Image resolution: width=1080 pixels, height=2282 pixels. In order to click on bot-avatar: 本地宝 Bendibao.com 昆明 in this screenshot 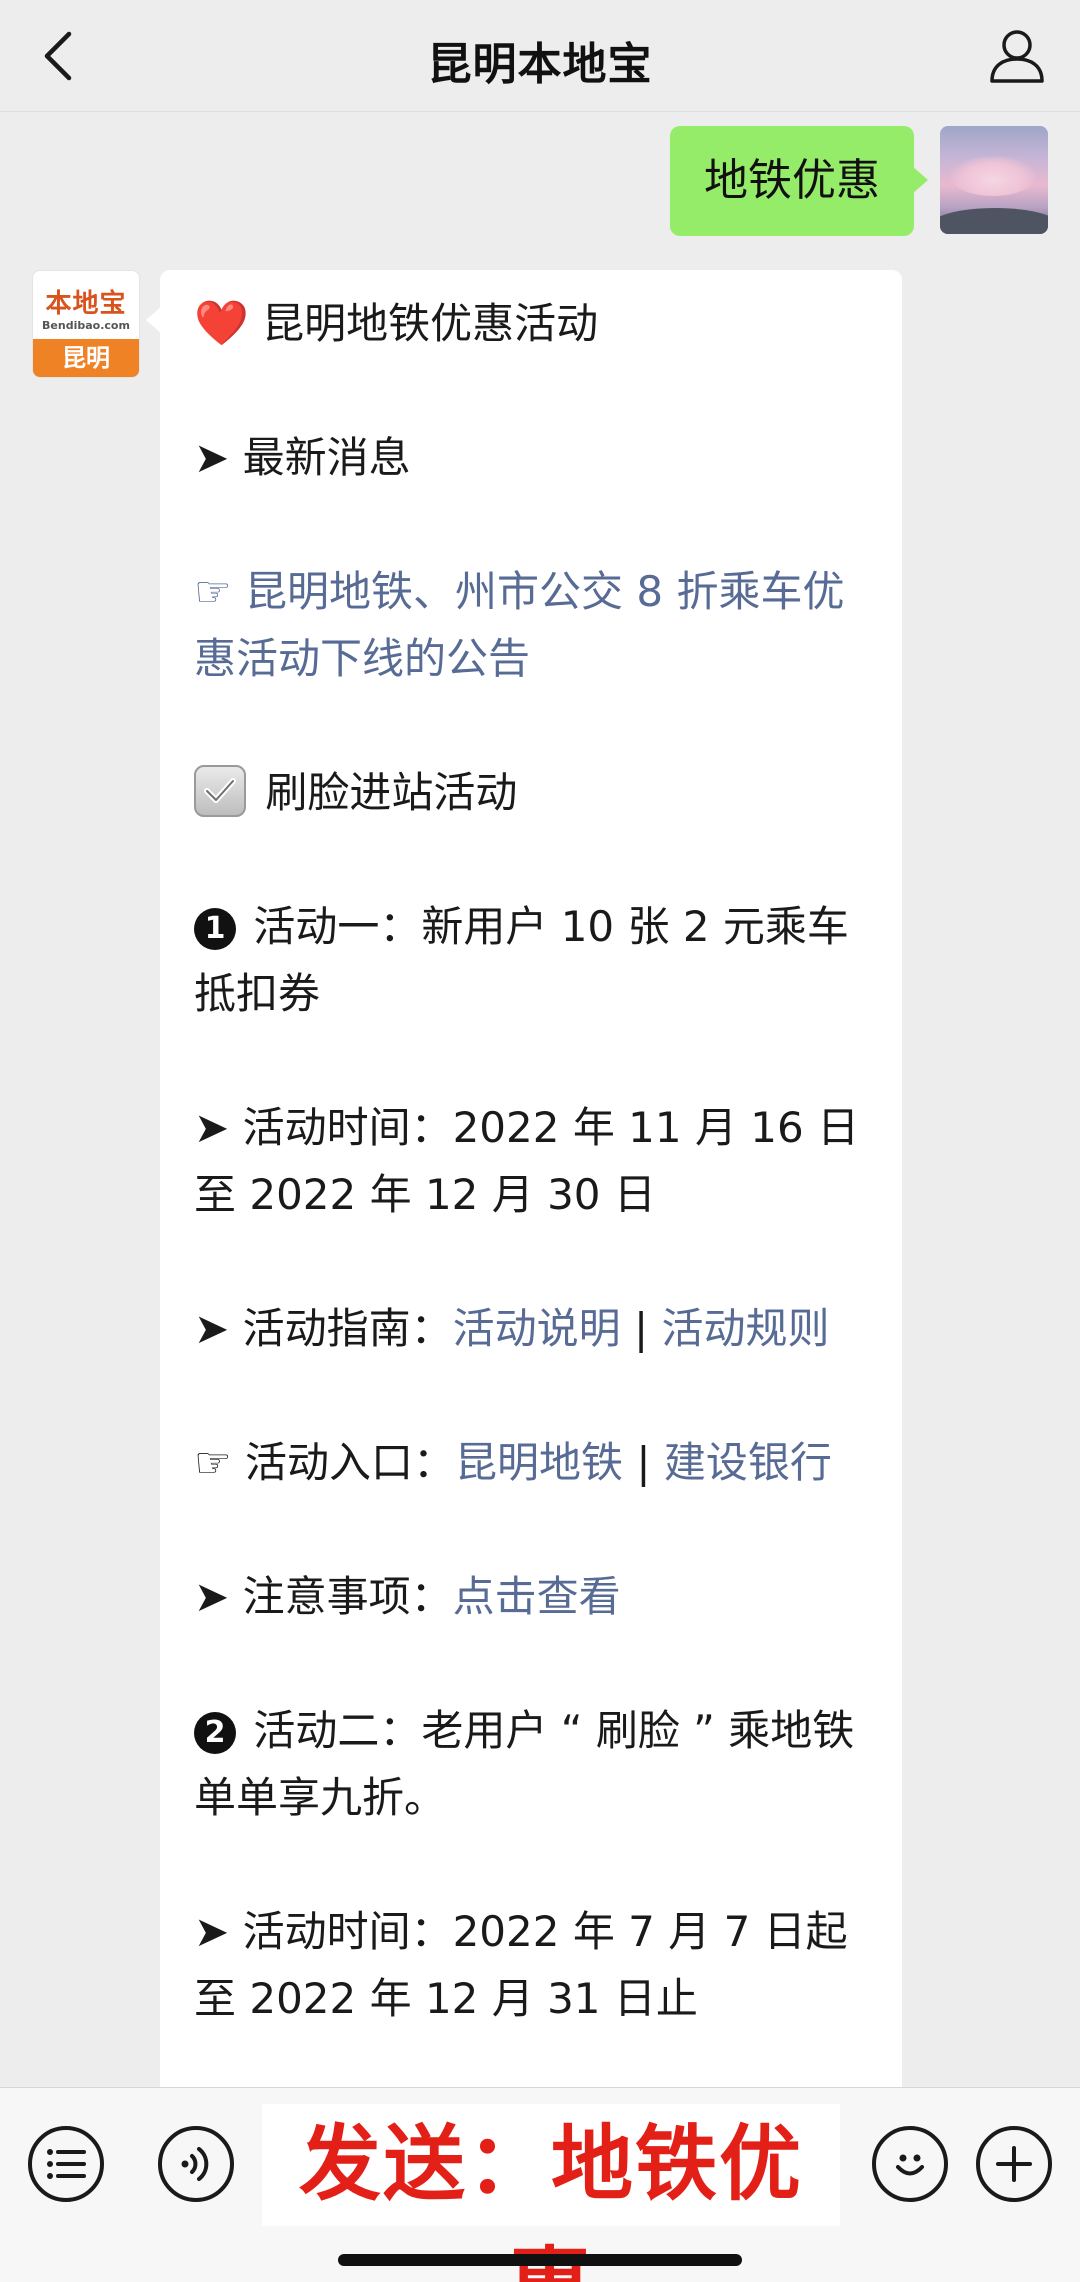, I will do `click(86, 324)`.